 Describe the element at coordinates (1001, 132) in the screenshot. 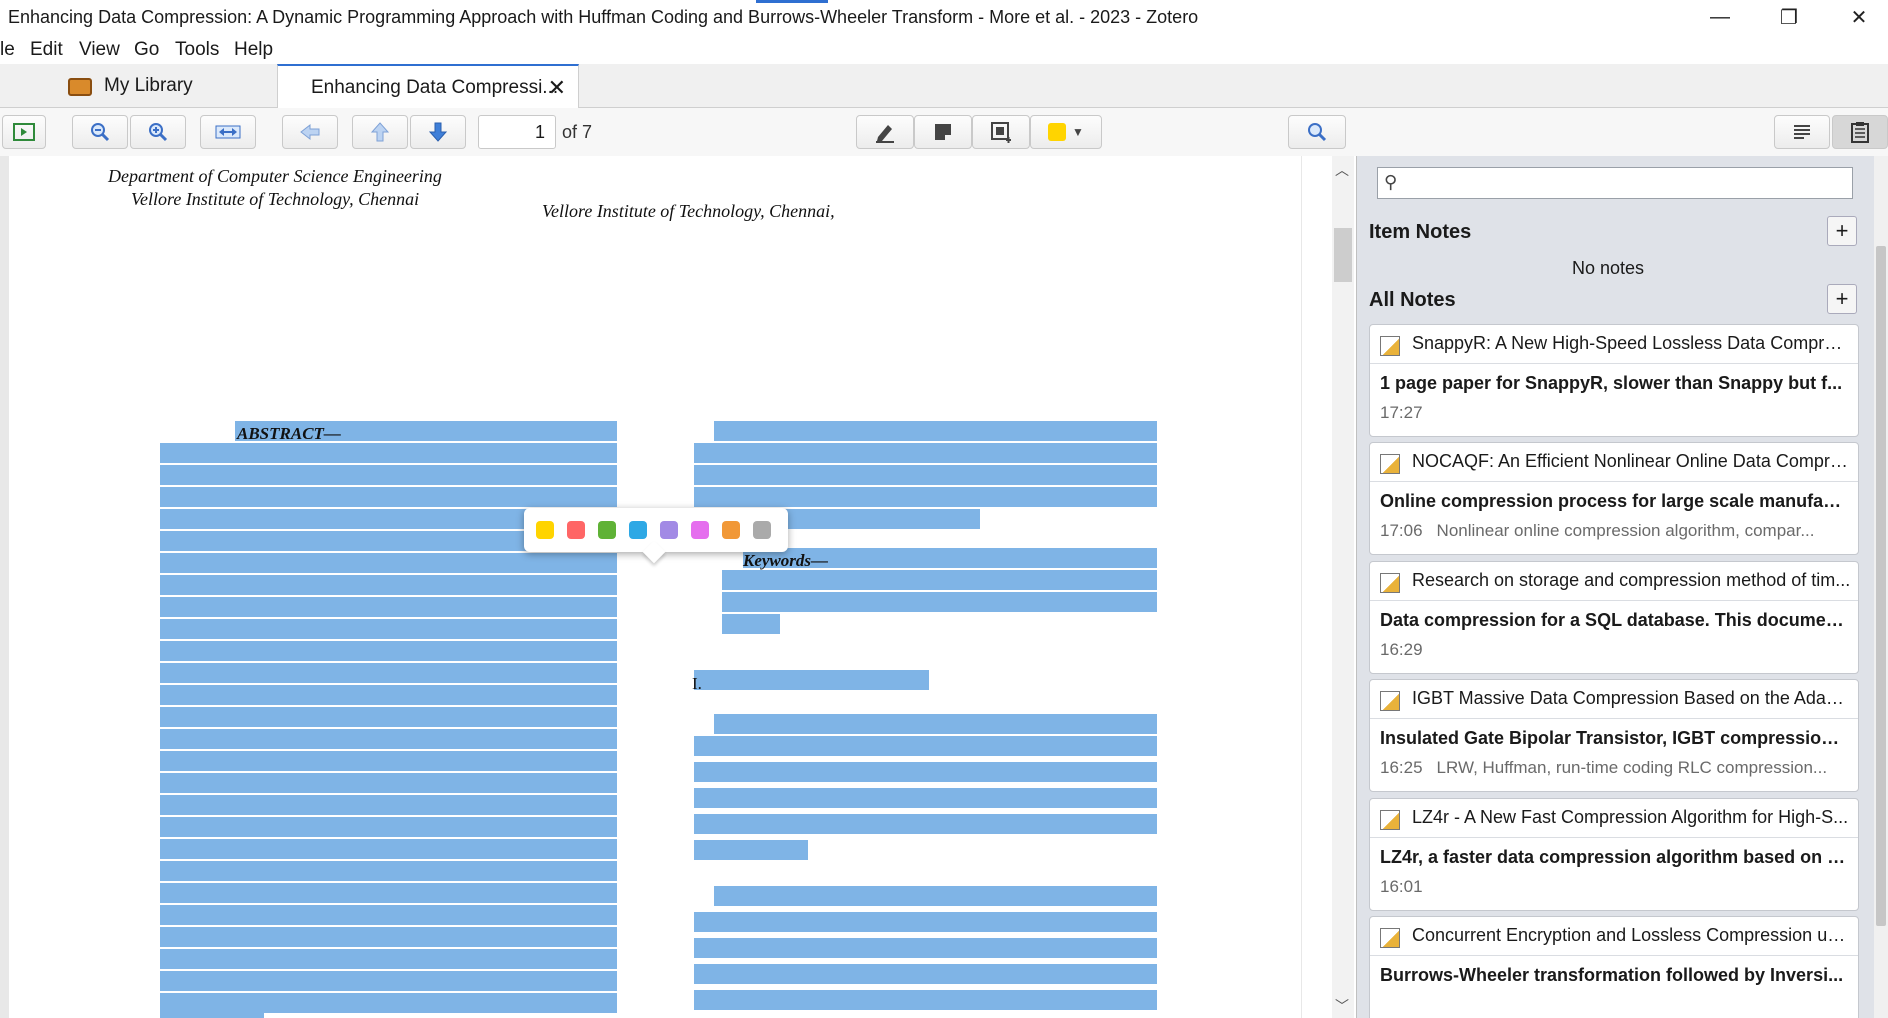

I see `area-tool-button` at that location.